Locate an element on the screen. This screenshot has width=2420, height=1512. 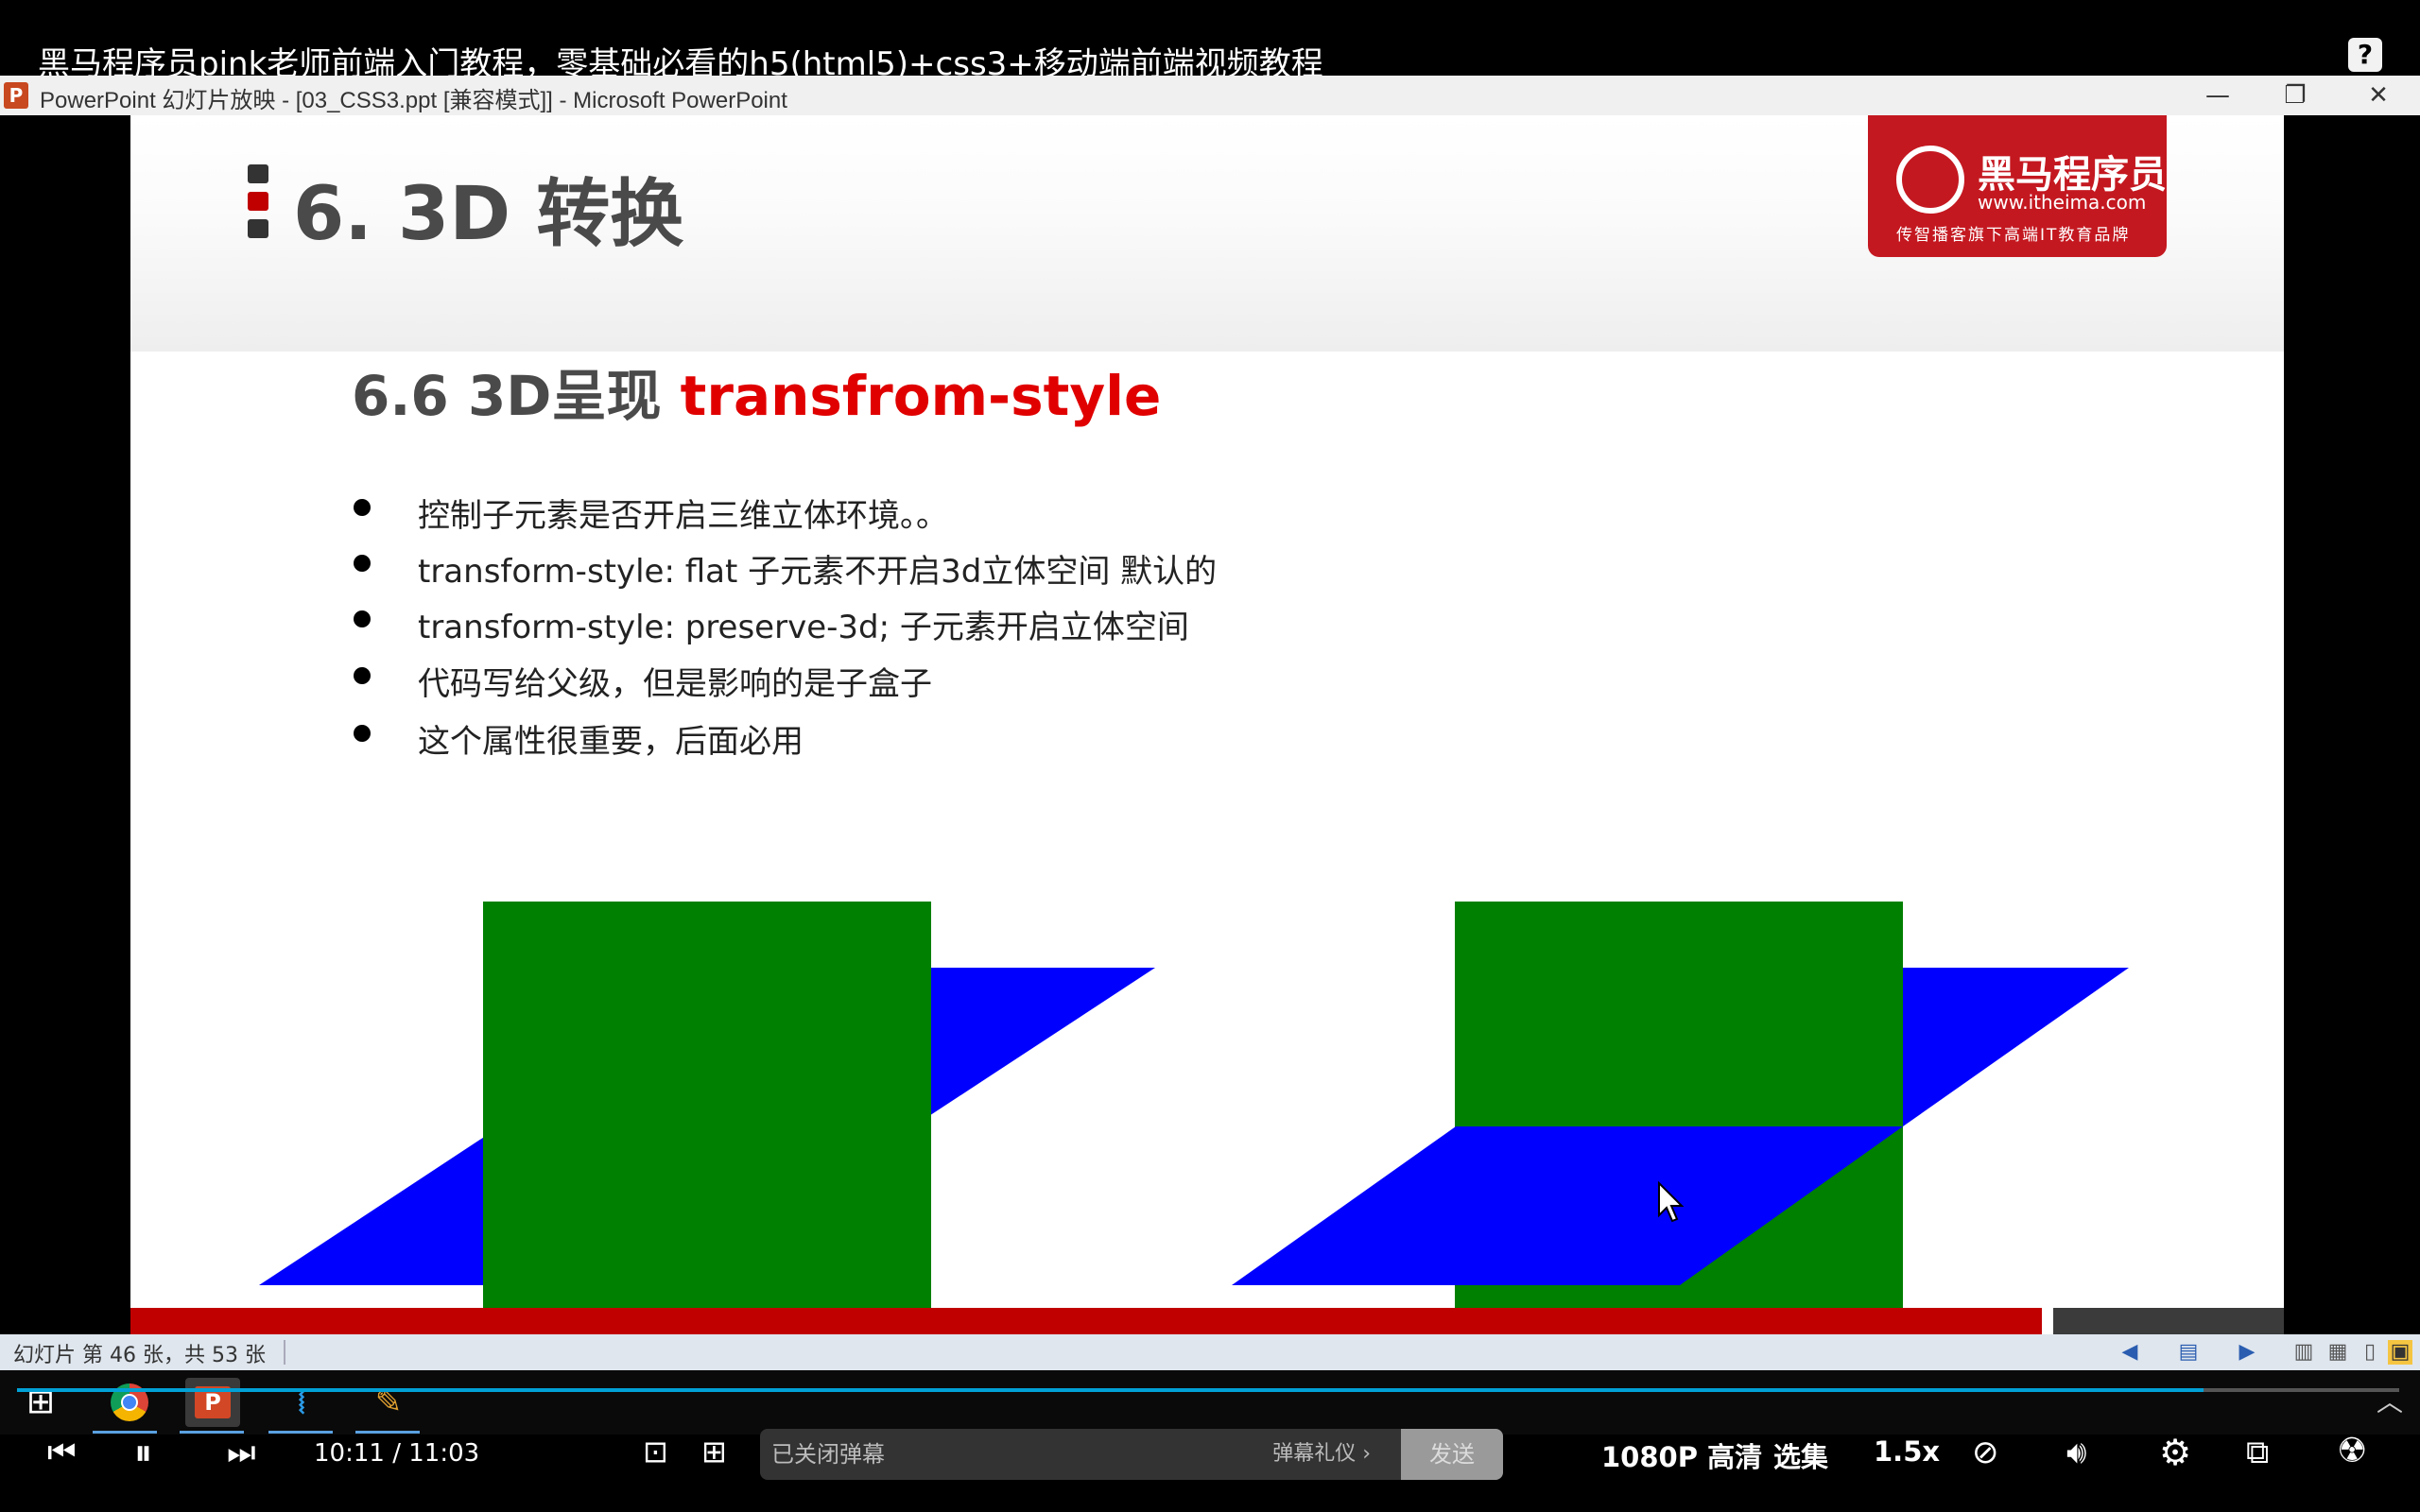
fullscreen-icon: ☢ is located at coordinates (2352, 1451).